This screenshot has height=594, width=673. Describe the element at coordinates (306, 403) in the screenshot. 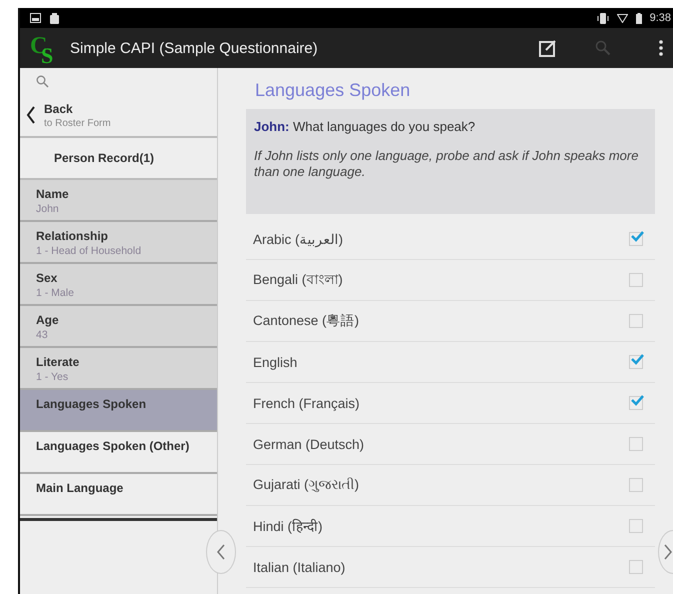

I see `option-label: French (Français)` at that location.